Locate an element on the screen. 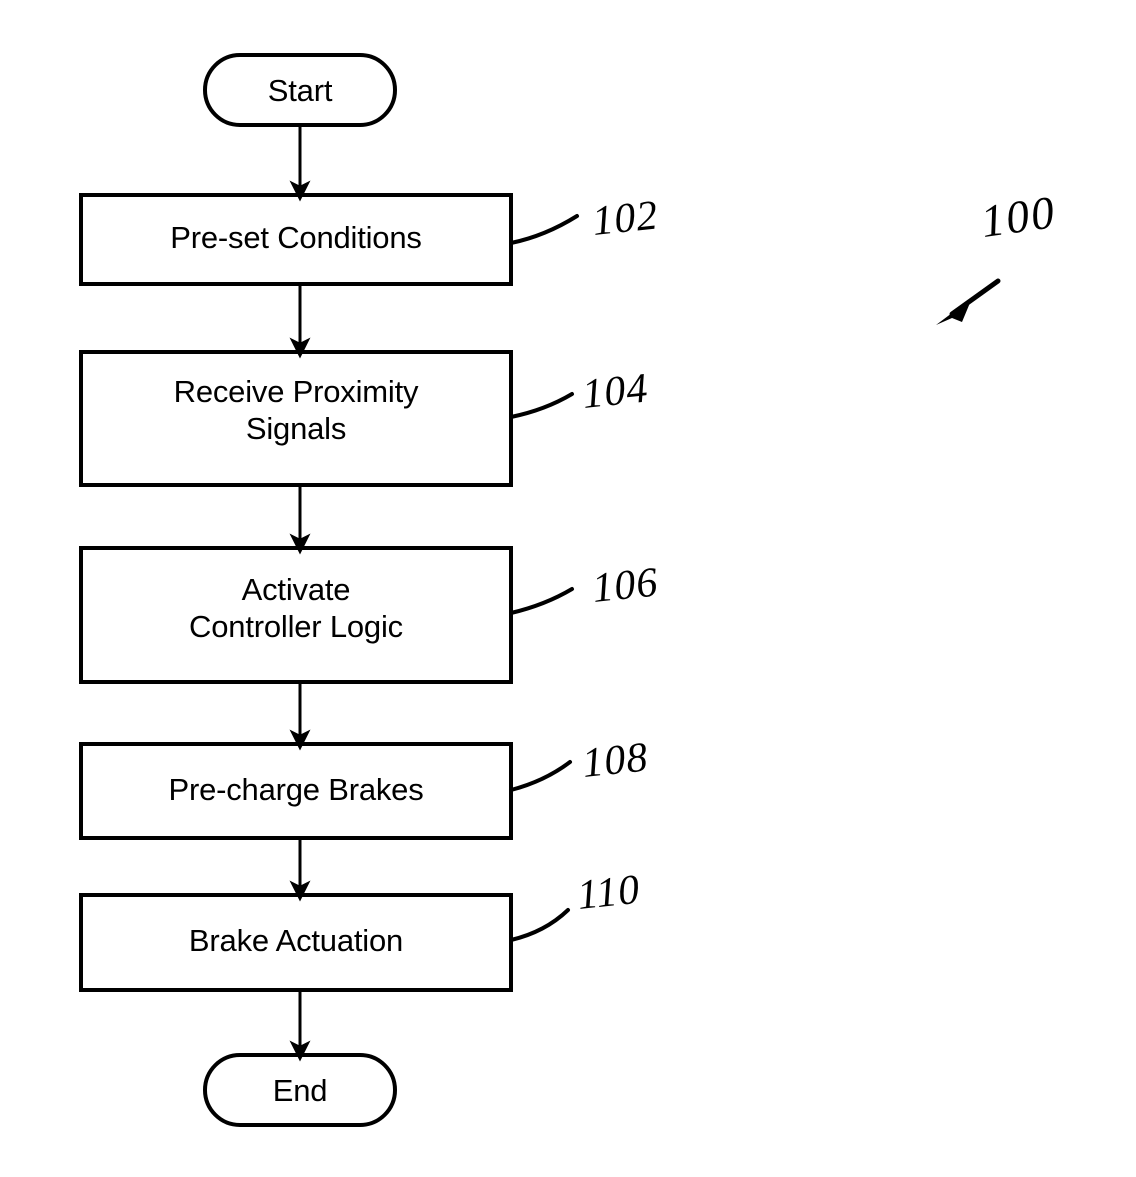 The height and width of the screenshot is (1177, 1136). ref-numeral-104: 104 is located at coordinates (615, 392).